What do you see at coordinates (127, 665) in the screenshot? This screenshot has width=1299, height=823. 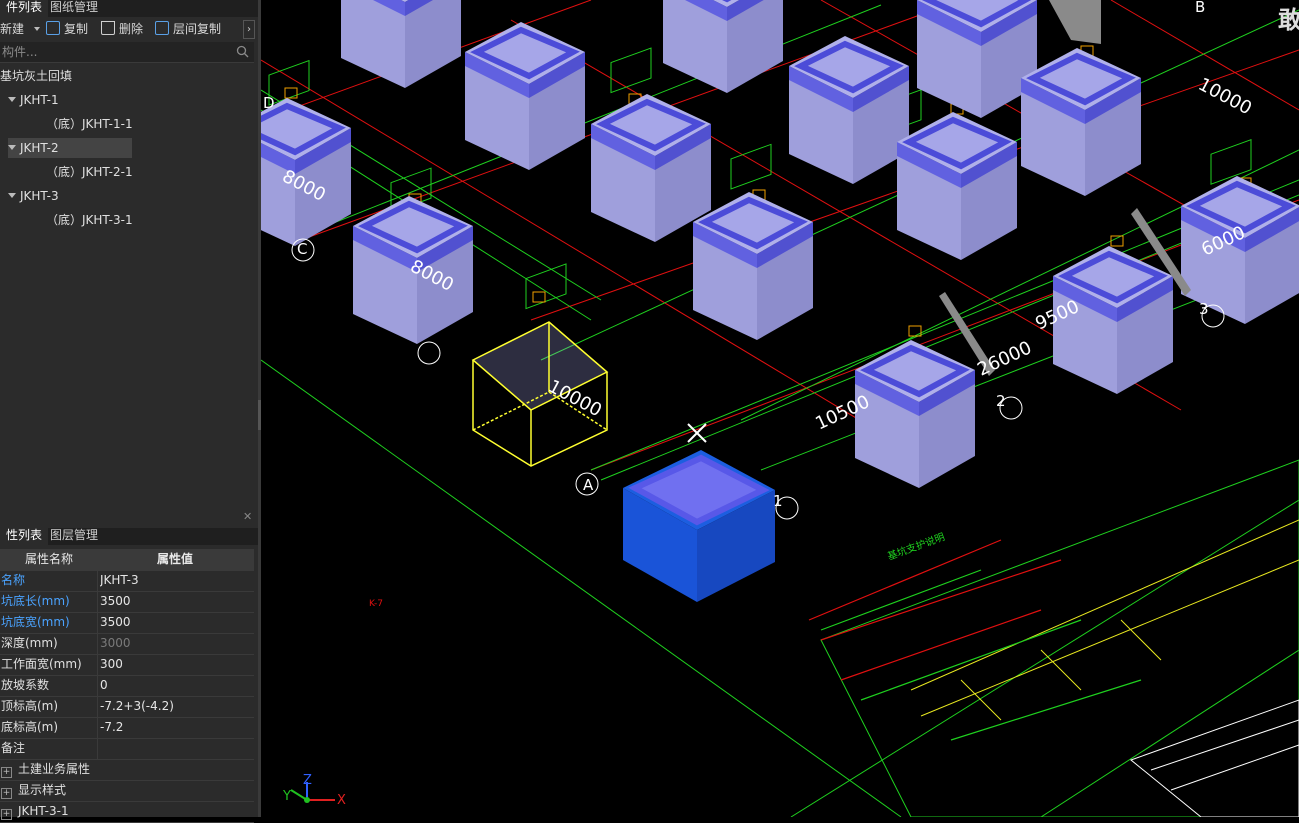 I see `property-row: 工作面宽(mm) 300` at bounding box center [127, 665].